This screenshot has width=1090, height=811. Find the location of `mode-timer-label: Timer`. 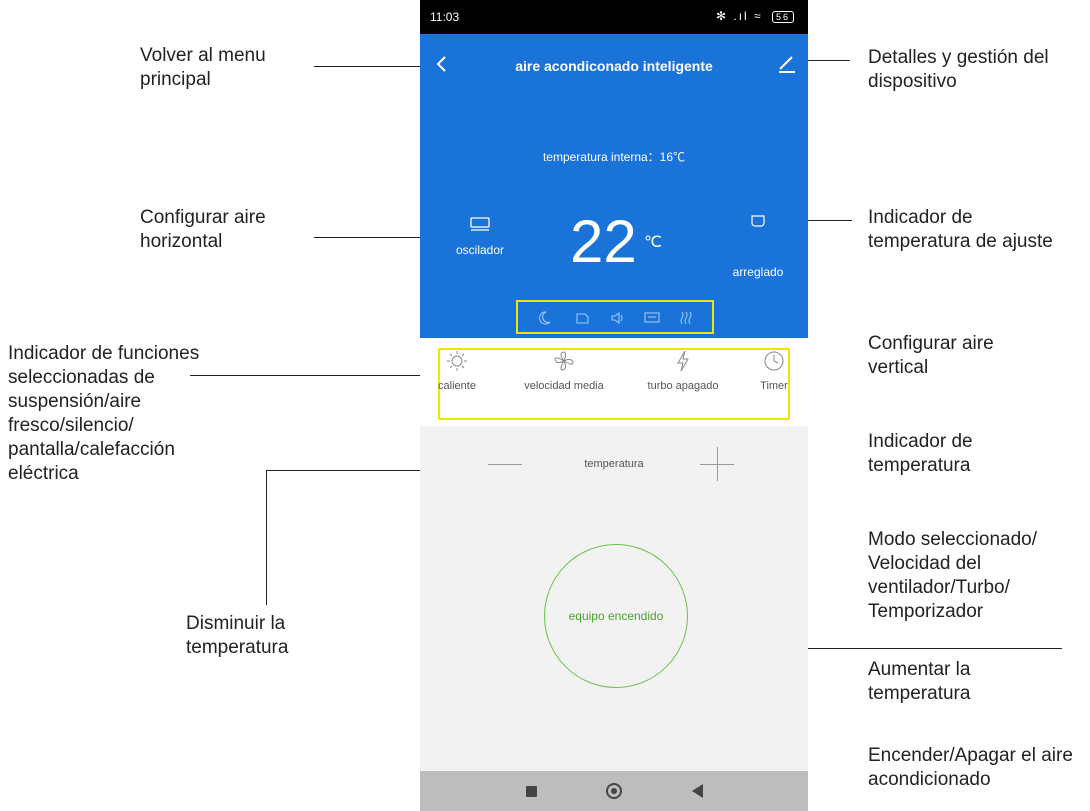

mode-timer-label: Timer is located at coordinates (774, 386).